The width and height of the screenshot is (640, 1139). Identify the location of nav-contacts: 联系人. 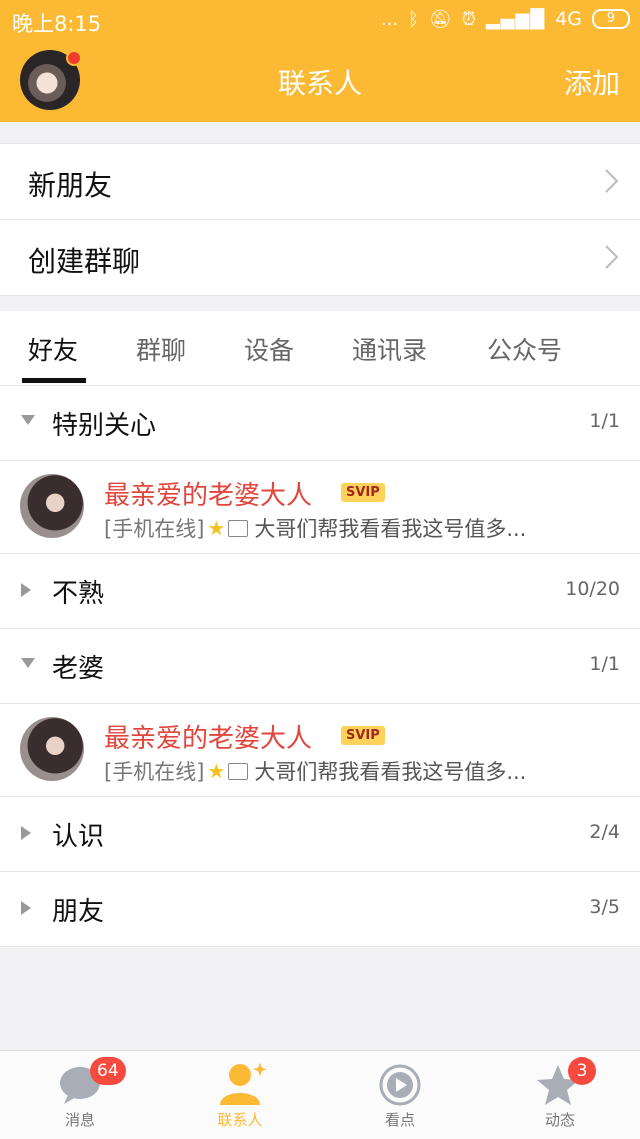
(240, 1095).